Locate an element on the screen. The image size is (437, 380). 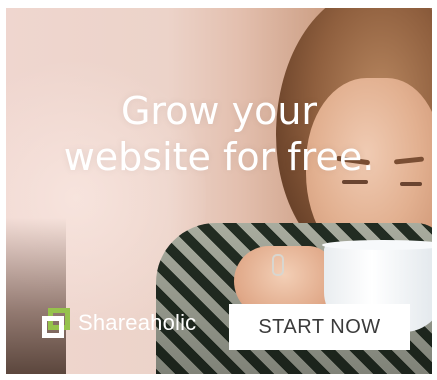
start-now-button: START NOW is located at coordinates (319, 327).